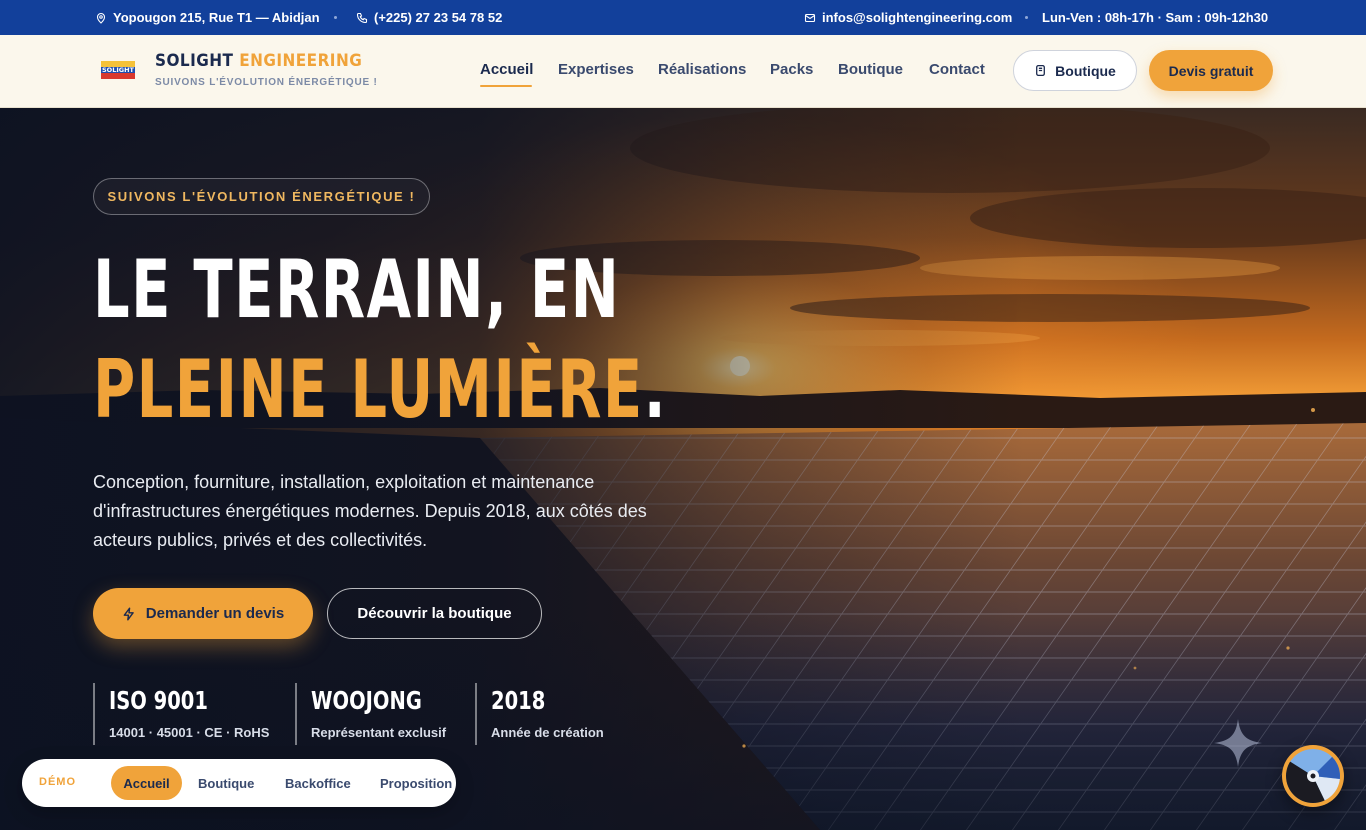  I want to click on demo-tab-proposition: Proposition, so click(416, 783).